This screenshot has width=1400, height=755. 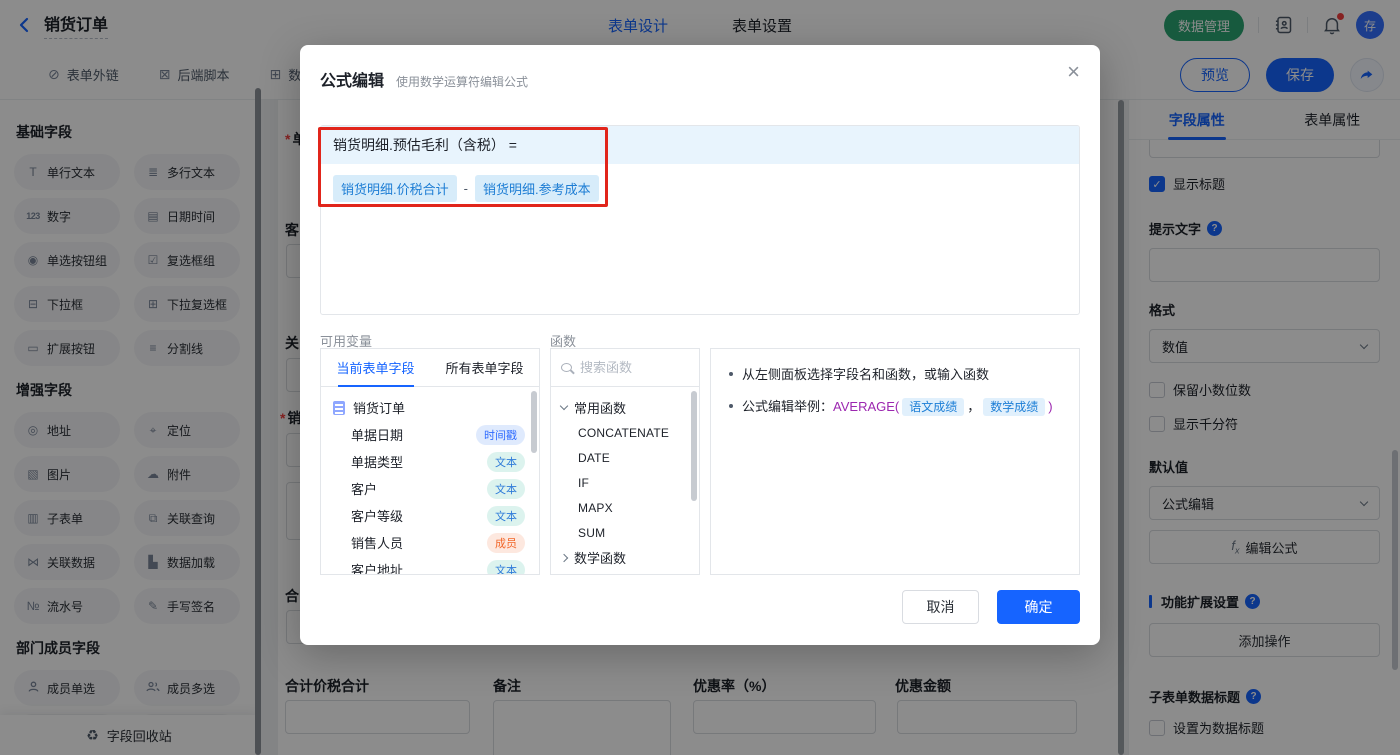 I want to click on hint-line: 从左侧面板选择字段名和函数，或输入函数, so click(x=895, y=375).